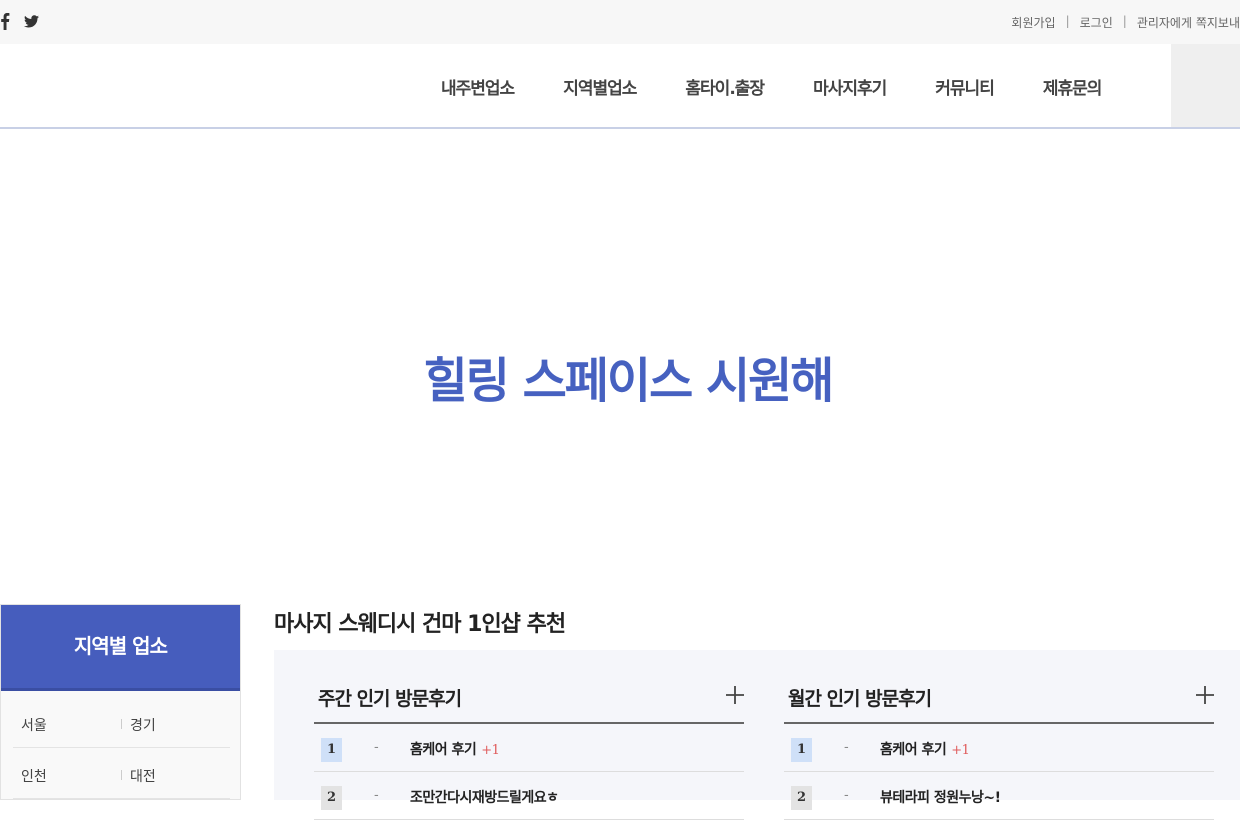 This screenshot has height=820, width=1240. Describe the element at coordinates (34, 725) in the screenshot. I see `region-seoul: 서울` at that location.